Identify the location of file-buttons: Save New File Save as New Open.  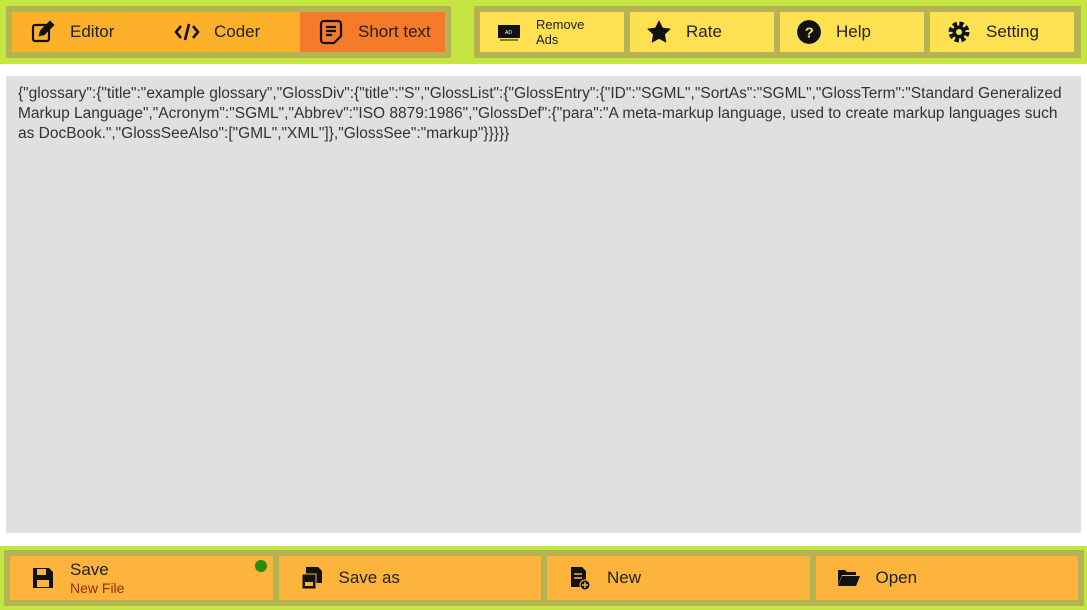
(544, 578).